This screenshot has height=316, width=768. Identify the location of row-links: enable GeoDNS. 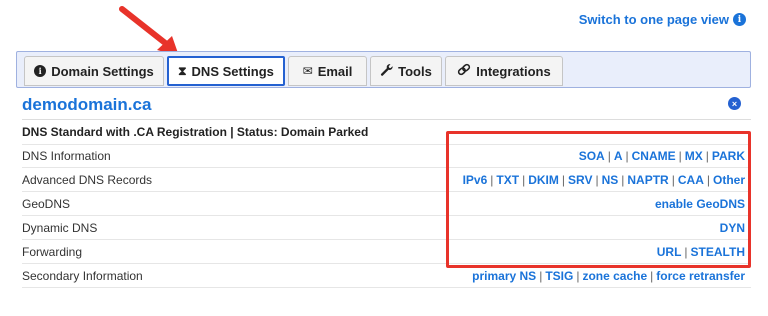
(703, 204).